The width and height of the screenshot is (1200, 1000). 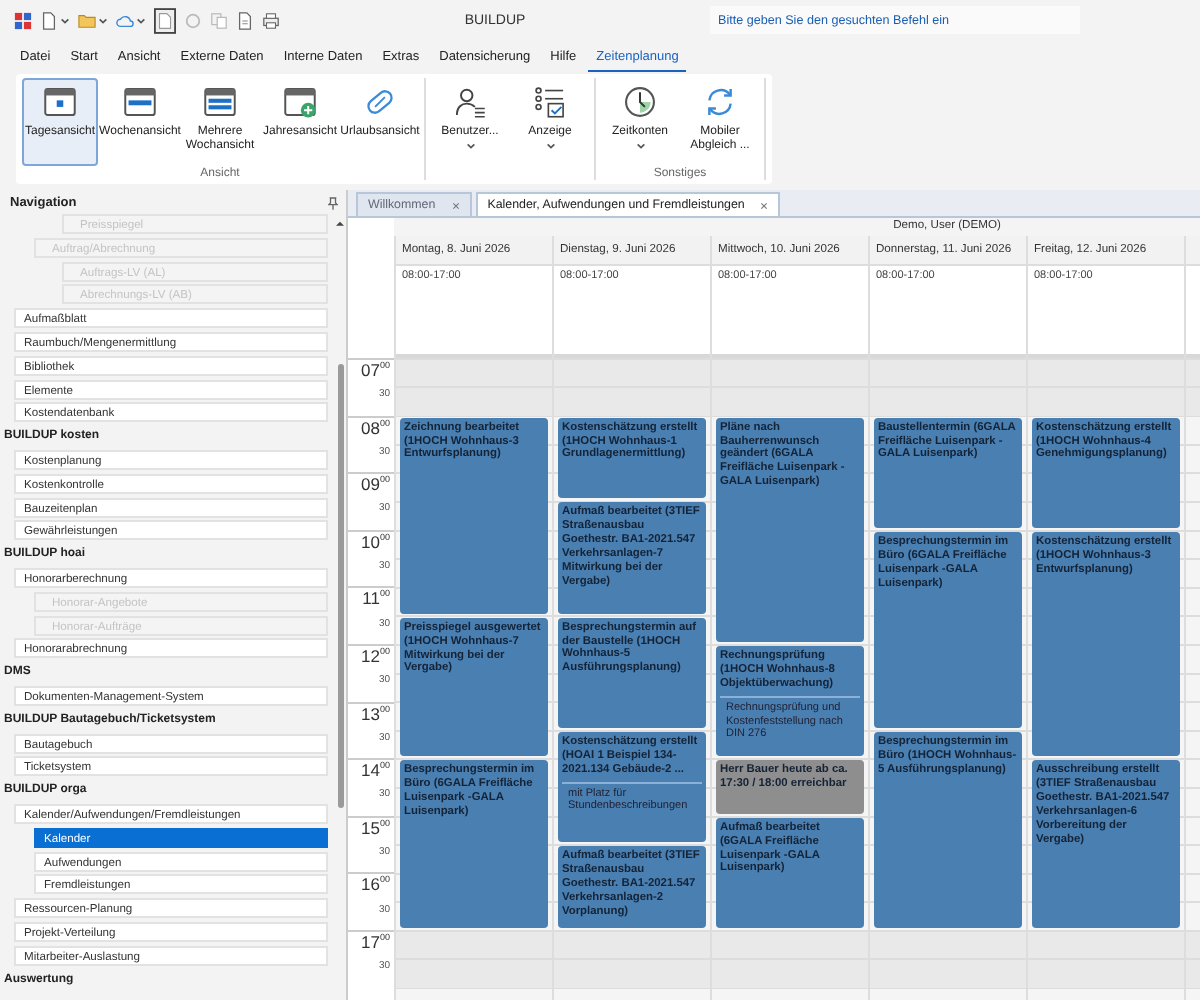 What do you see at coordinates (49, 20) in the screenshot?
I see `new-document-icon` at bounding box center [49, 20].